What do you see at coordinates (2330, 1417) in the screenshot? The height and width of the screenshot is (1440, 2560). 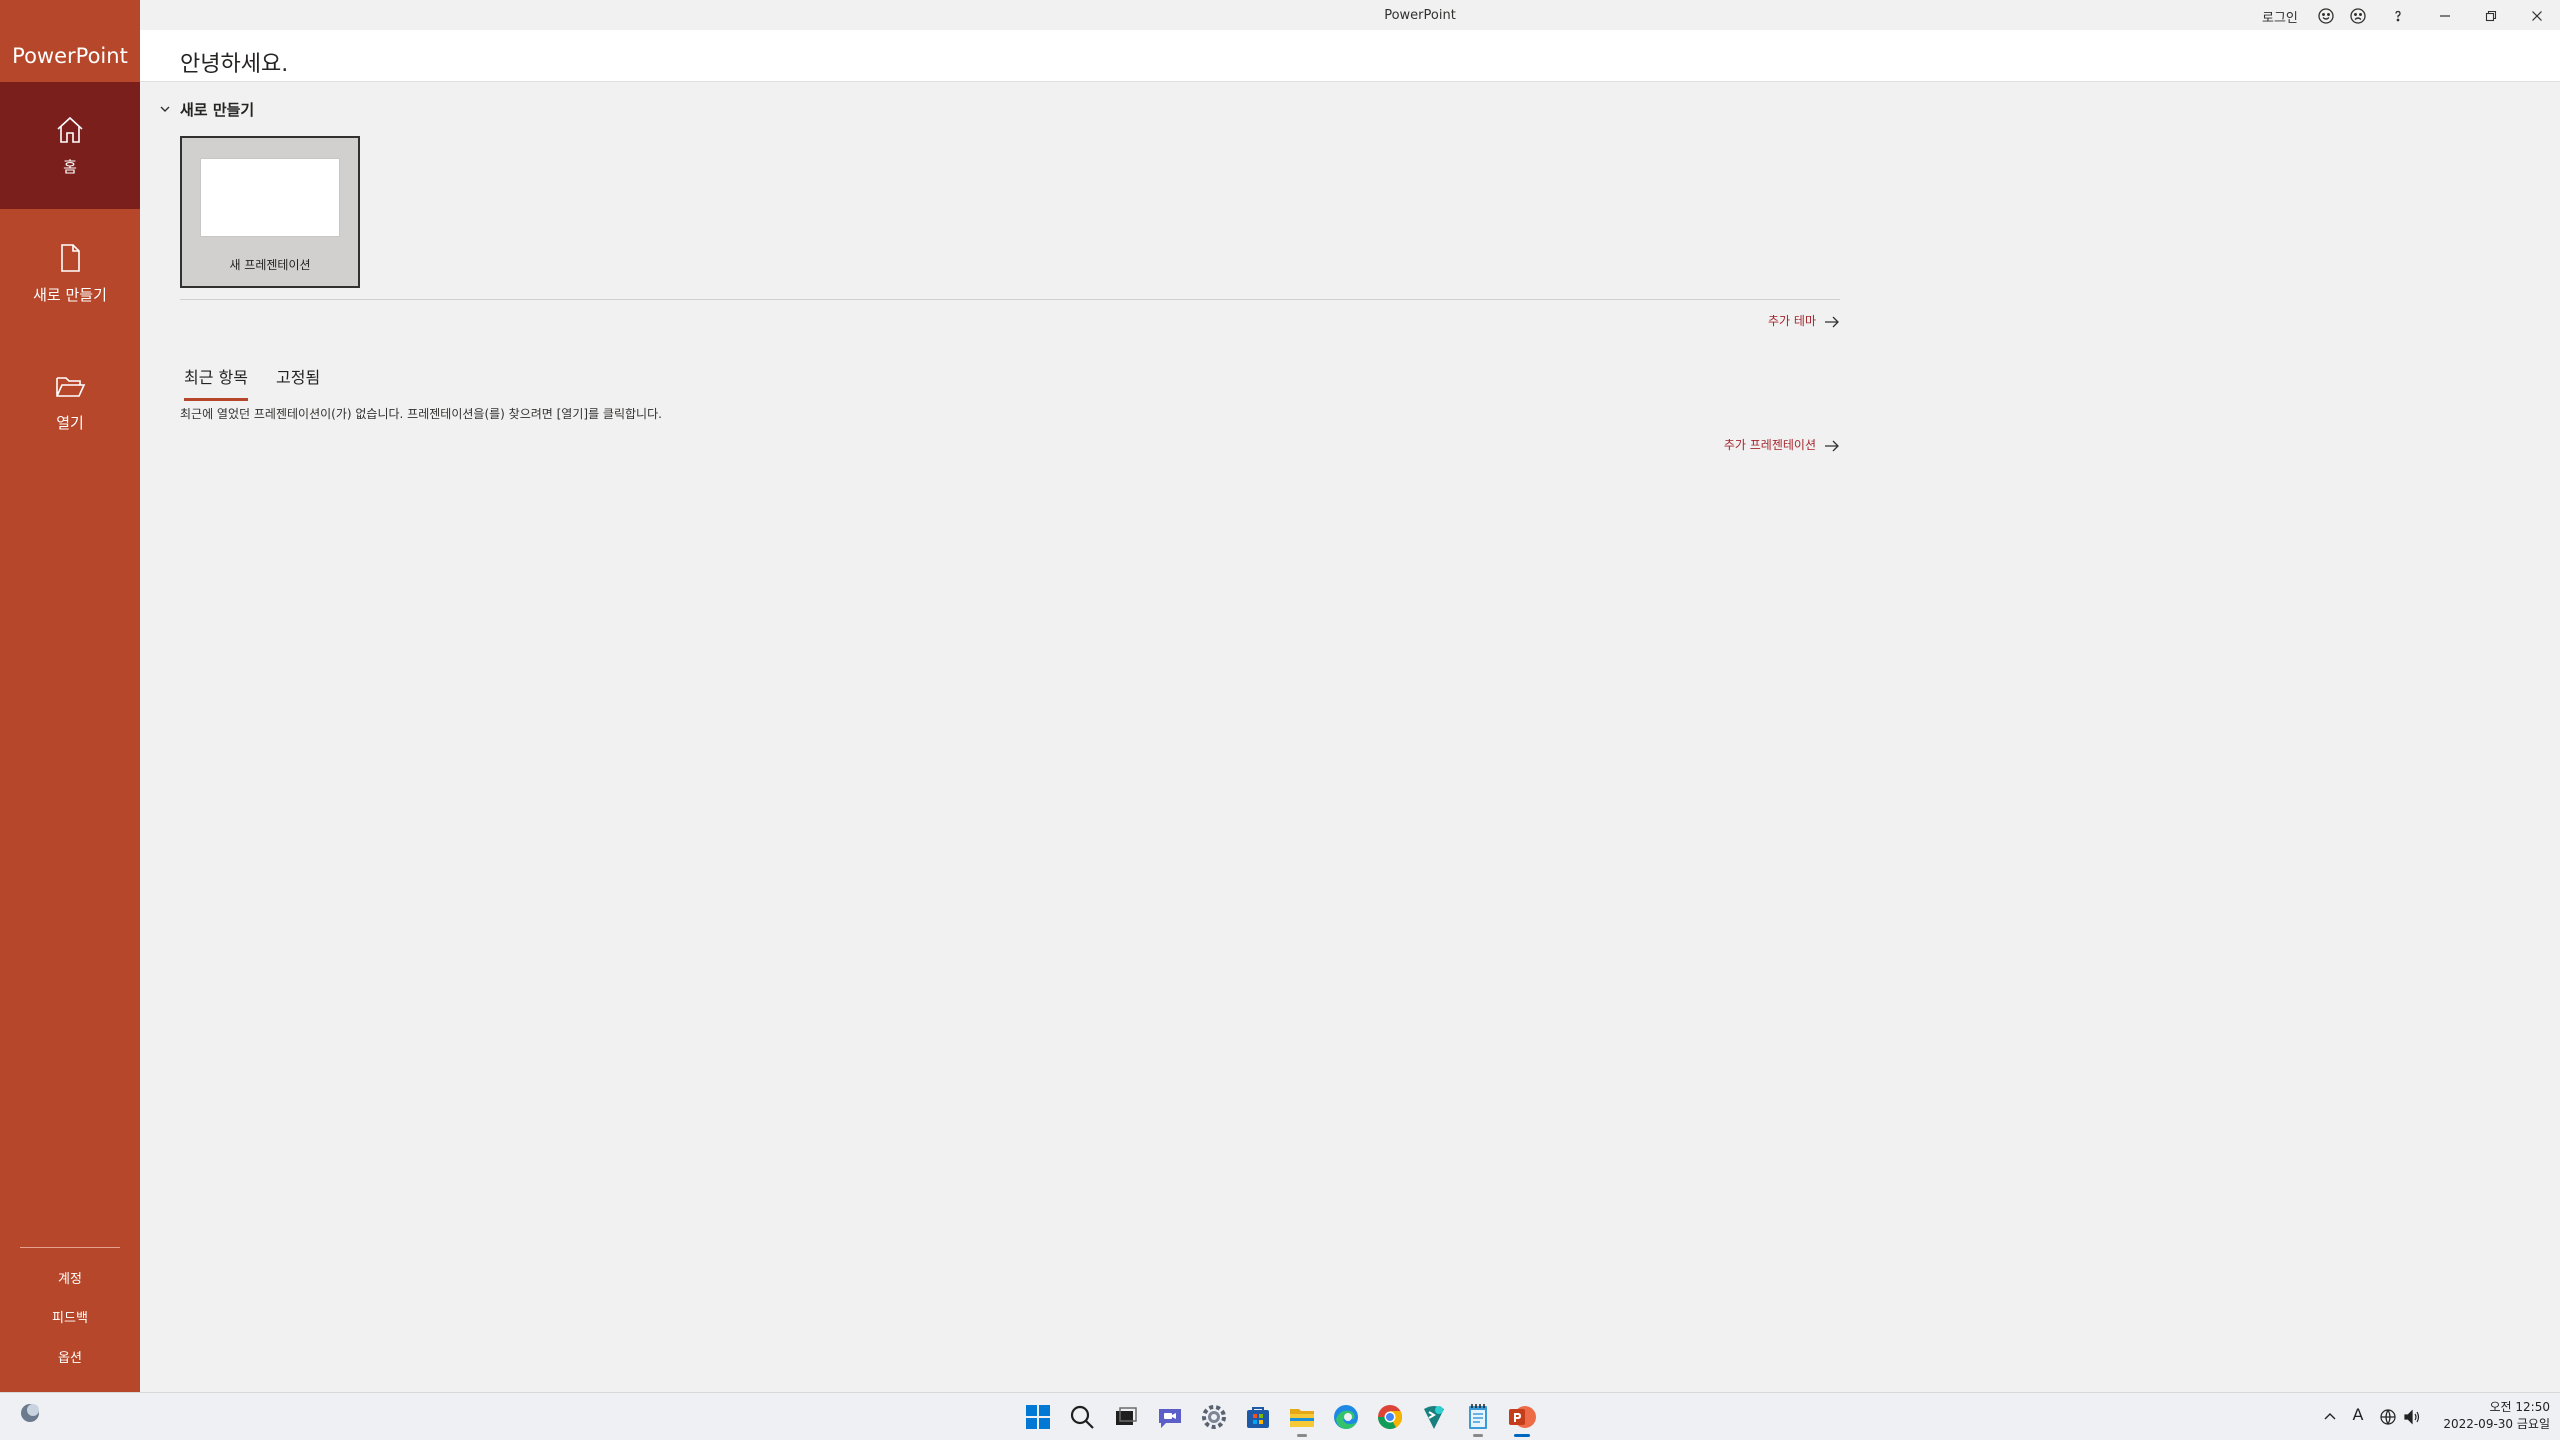 I see `chevron-up-icon` at bounding box center [2330, 1417].